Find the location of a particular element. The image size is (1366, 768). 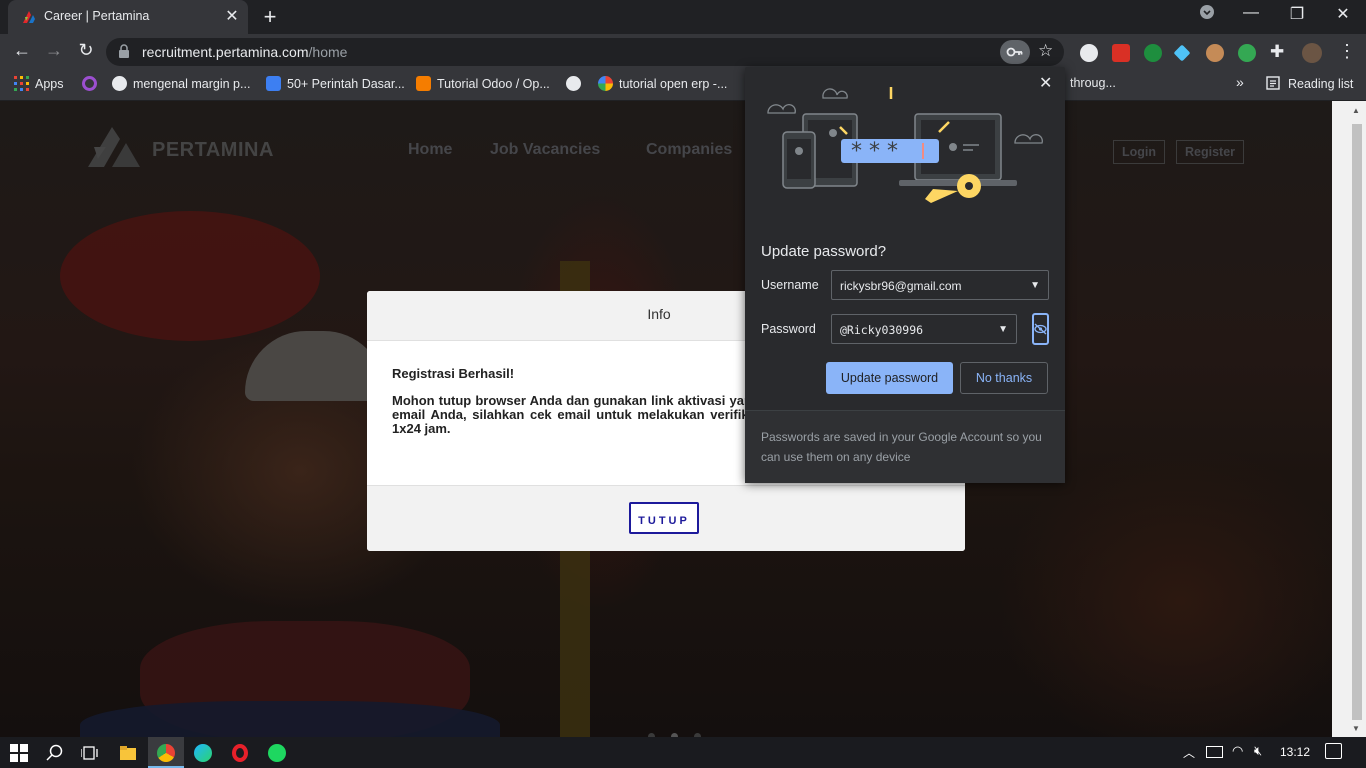

close-modal-button: TUTUP is located at coordinates (664, 518).